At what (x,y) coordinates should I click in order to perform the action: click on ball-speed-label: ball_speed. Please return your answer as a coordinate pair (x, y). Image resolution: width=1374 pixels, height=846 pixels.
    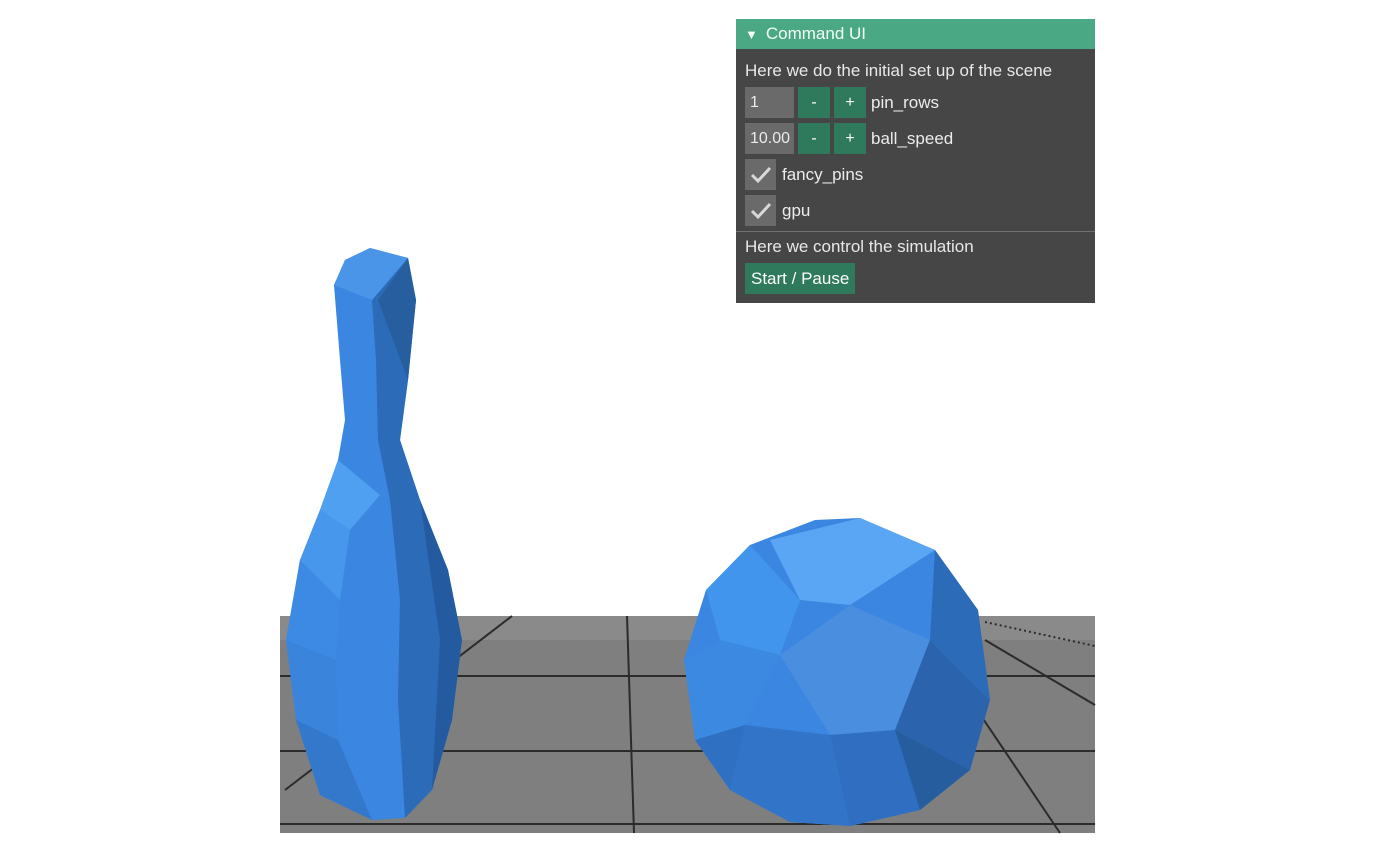
    Looking at the image, I should click on (912, 138).